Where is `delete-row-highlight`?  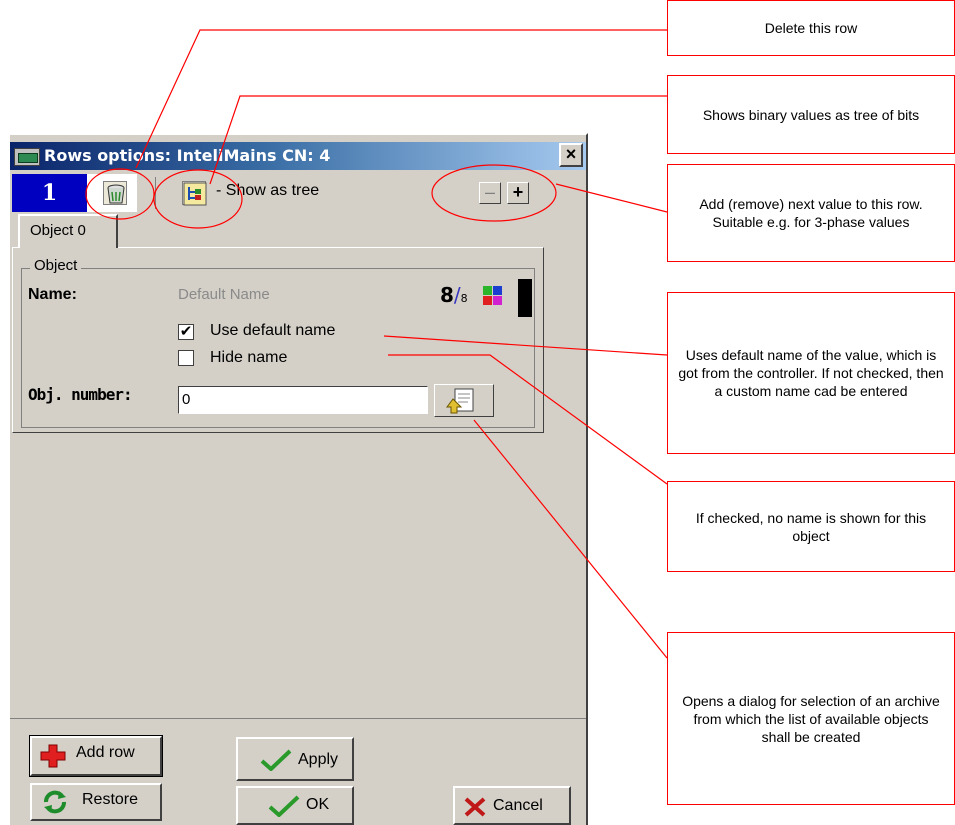 delete-row-highlight is located at coordinates (120, 194).